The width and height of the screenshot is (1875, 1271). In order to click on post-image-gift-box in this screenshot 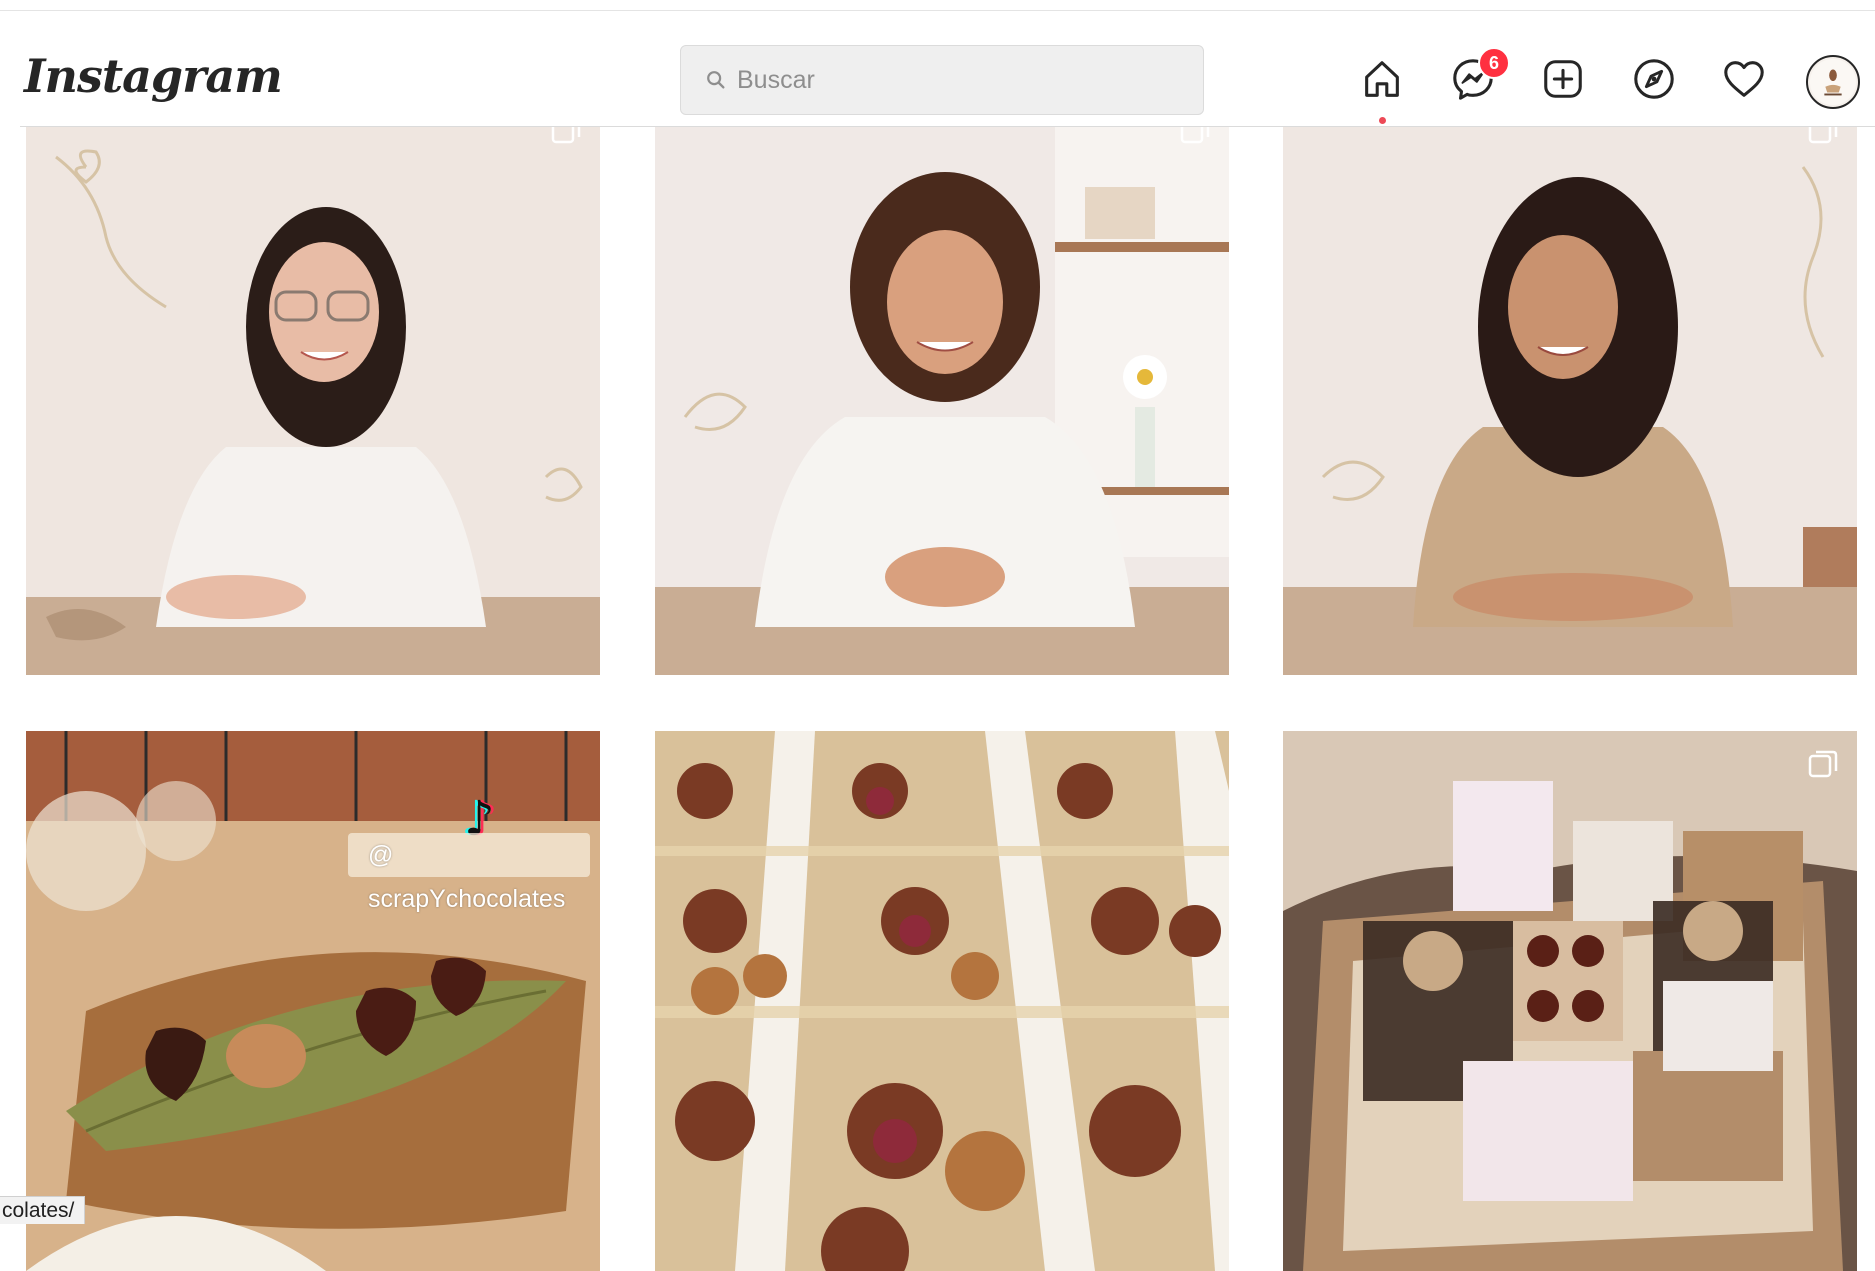, I will do `click(1570, 1001)`.